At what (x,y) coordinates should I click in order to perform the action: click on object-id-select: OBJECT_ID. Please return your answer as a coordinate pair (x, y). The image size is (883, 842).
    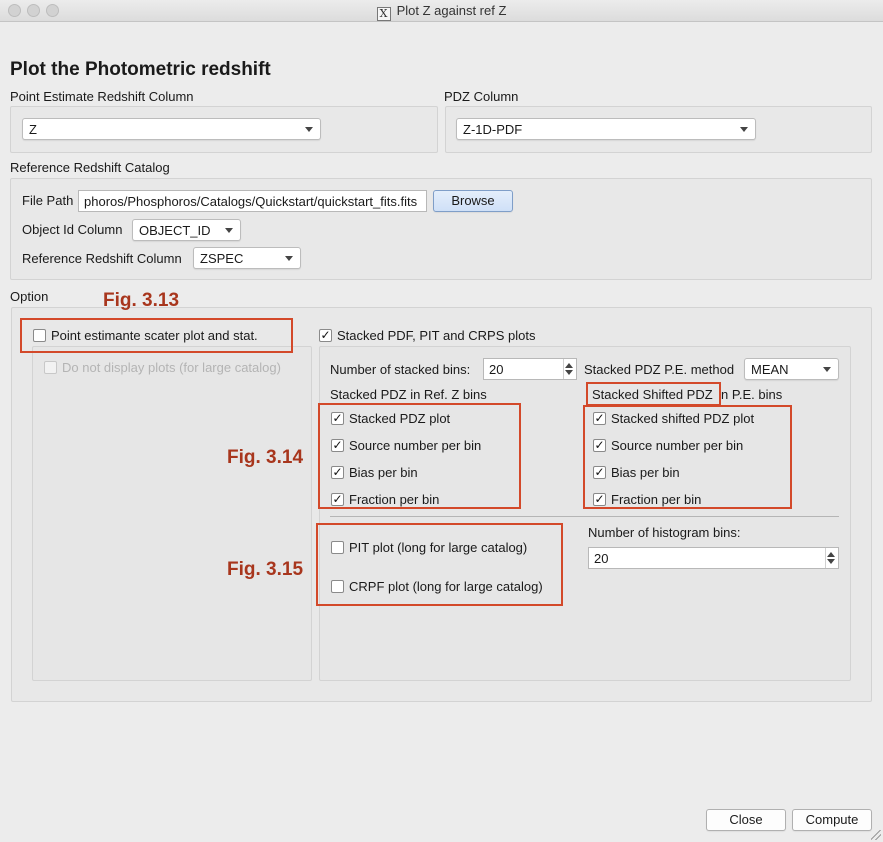
    Looking at the image, I should click on (186, 230).